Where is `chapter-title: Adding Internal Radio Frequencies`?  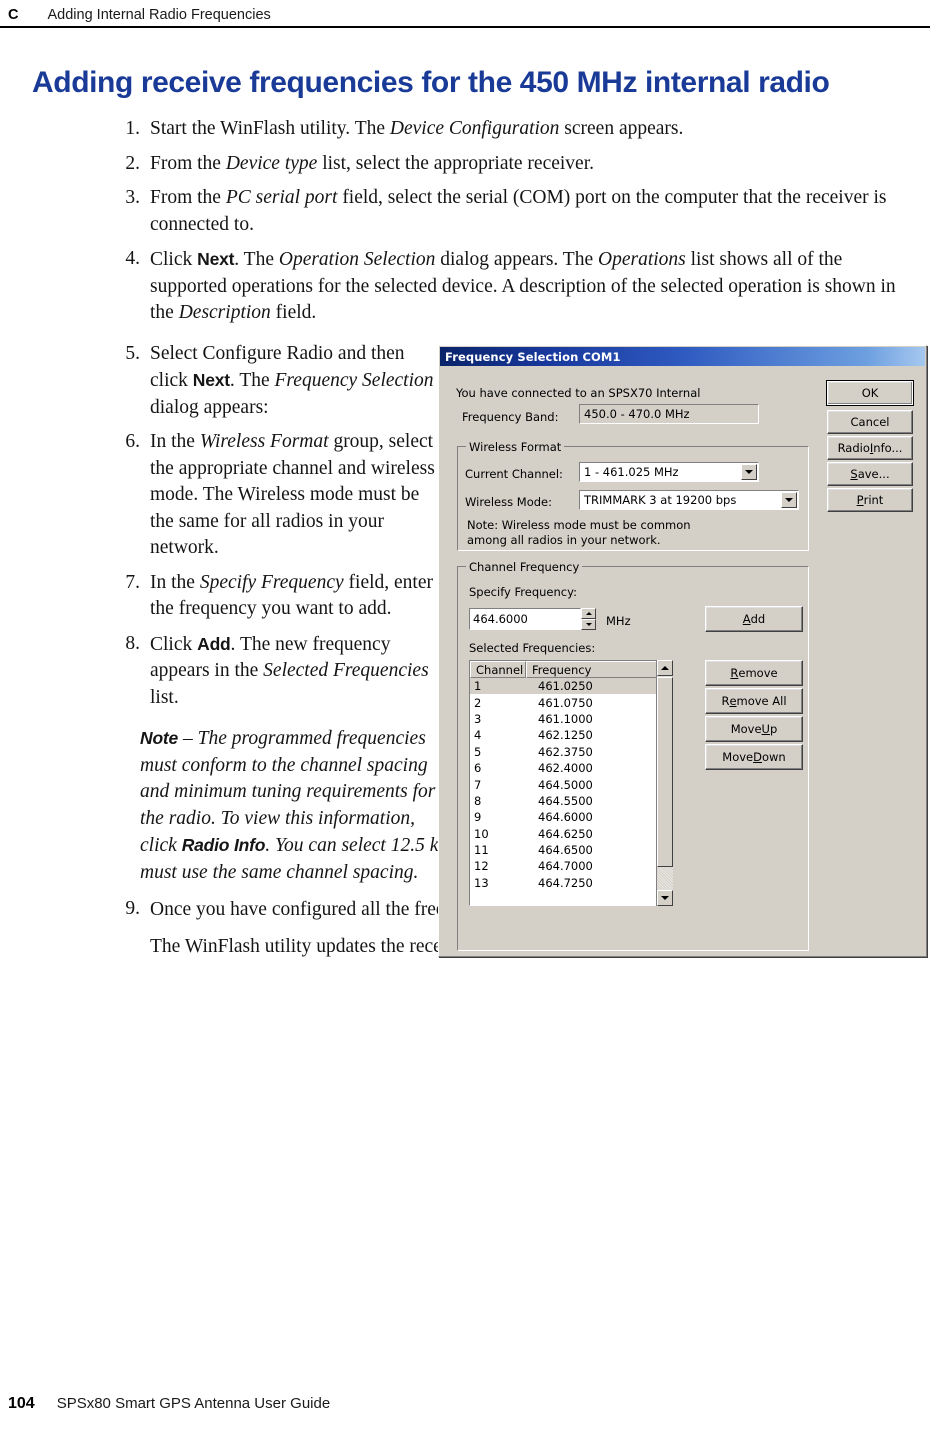 chapter-title: Adding Internal Radio Frequencies is located at coordinates (159, 15).